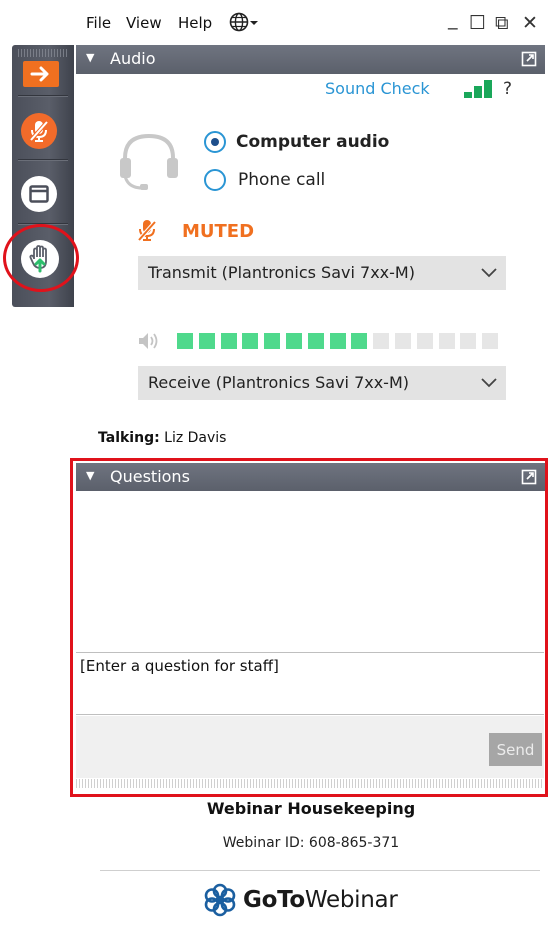  I want to click on collapse-panel-button, so click(41, 74).